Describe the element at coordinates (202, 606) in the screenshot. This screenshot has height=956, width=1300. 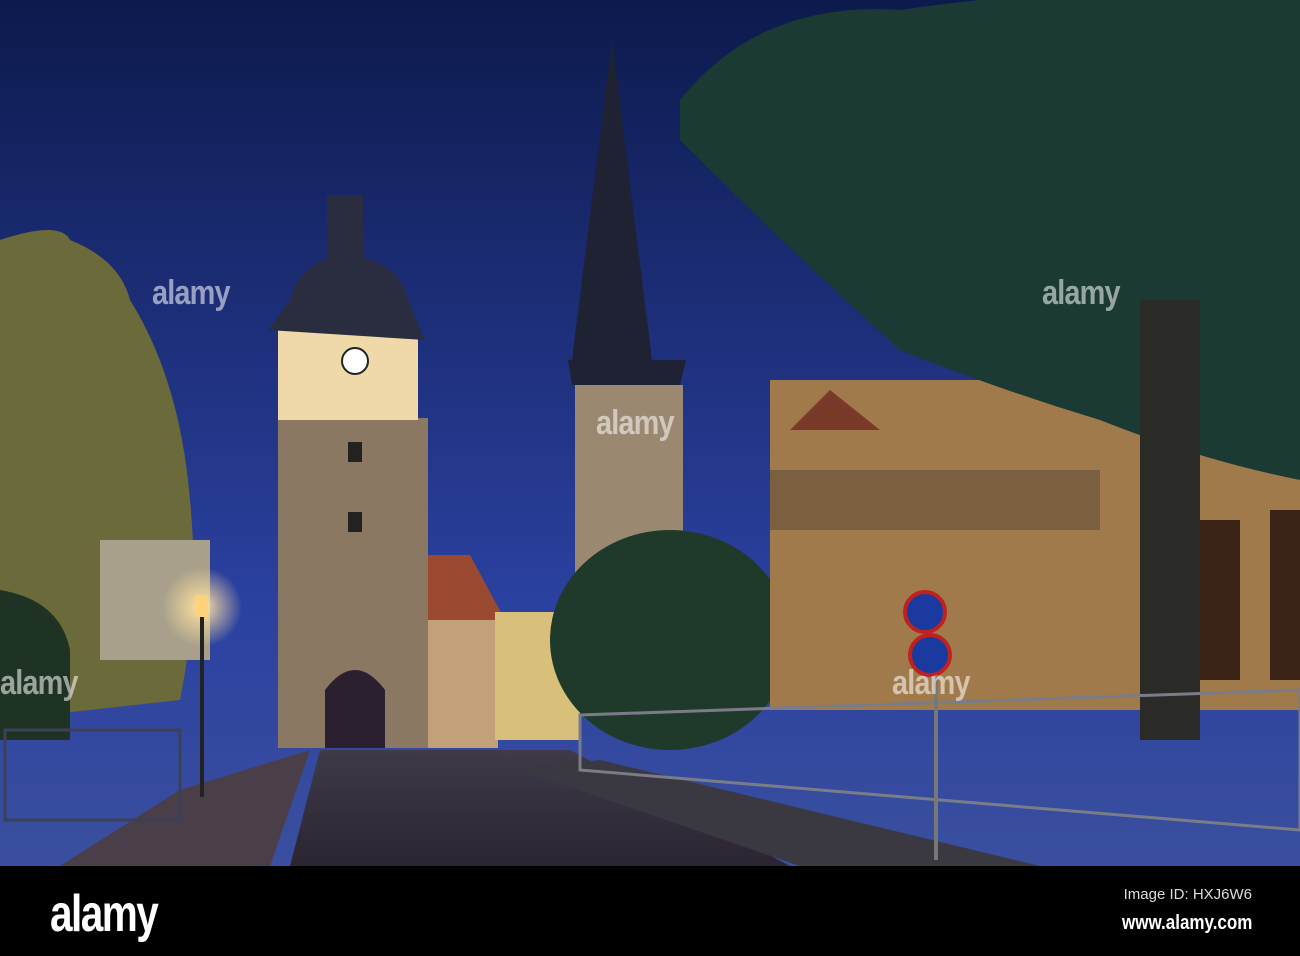
I see `street-lamp` at that location.